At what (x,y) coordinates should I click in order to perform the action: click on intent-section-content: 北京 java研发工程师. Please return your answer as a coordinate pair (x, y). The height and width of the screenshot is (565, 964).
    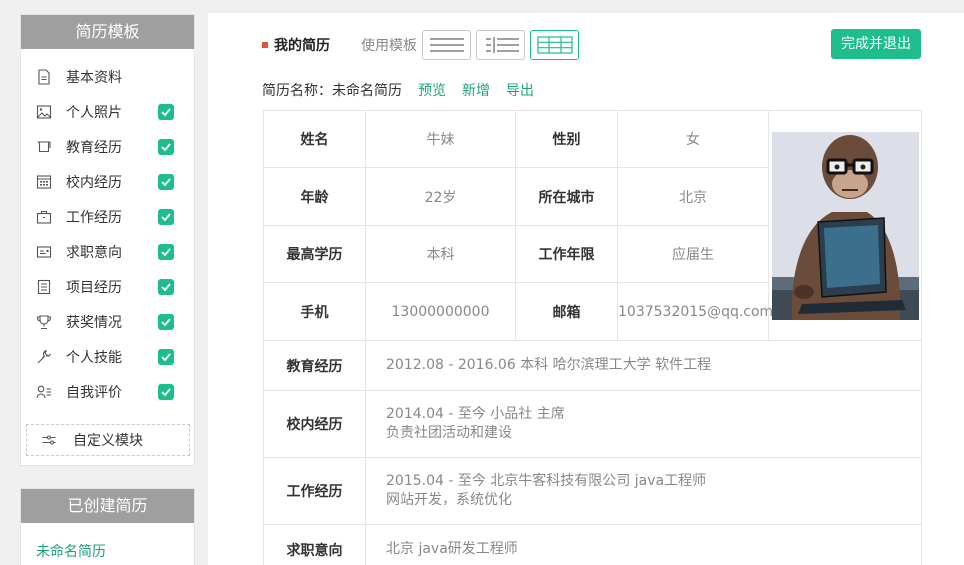
    Looking at the image, I should click on (643, 544).